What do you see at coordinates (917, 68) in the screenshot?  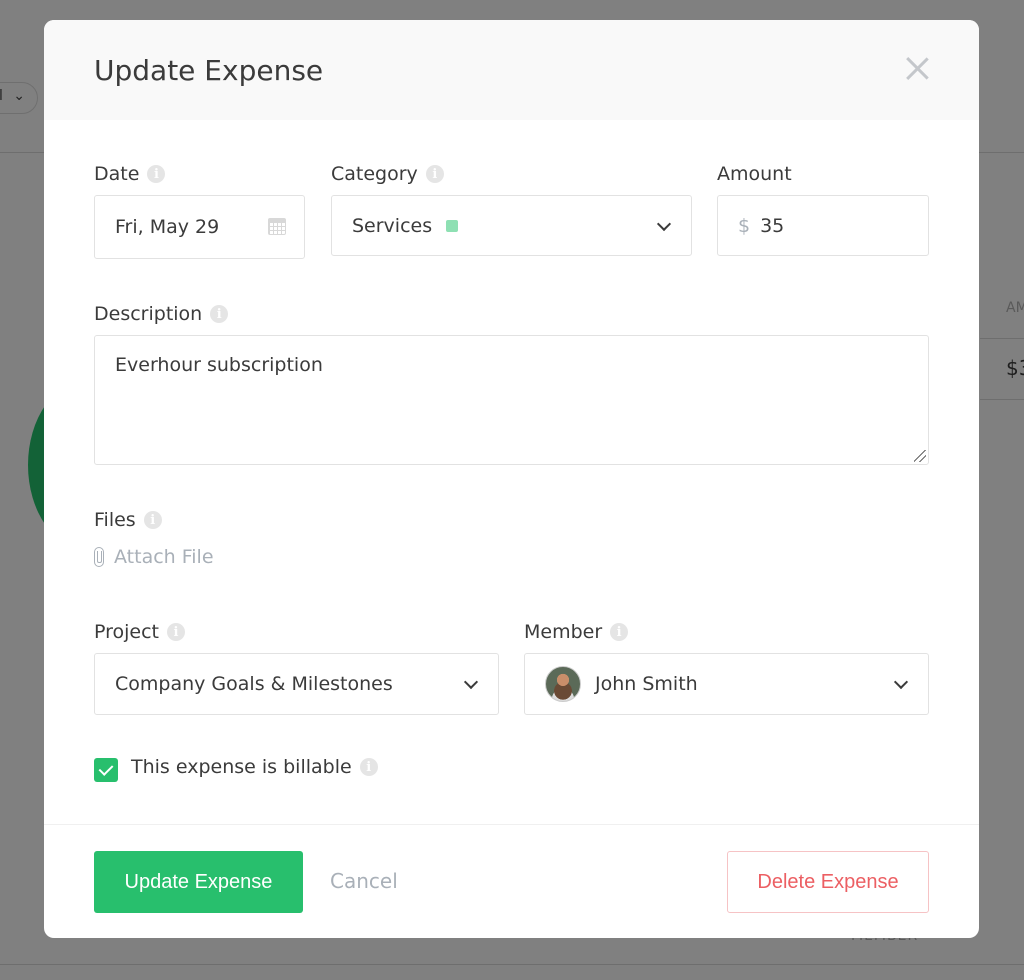 I see `close-icon` at bounding box center [917, 68].